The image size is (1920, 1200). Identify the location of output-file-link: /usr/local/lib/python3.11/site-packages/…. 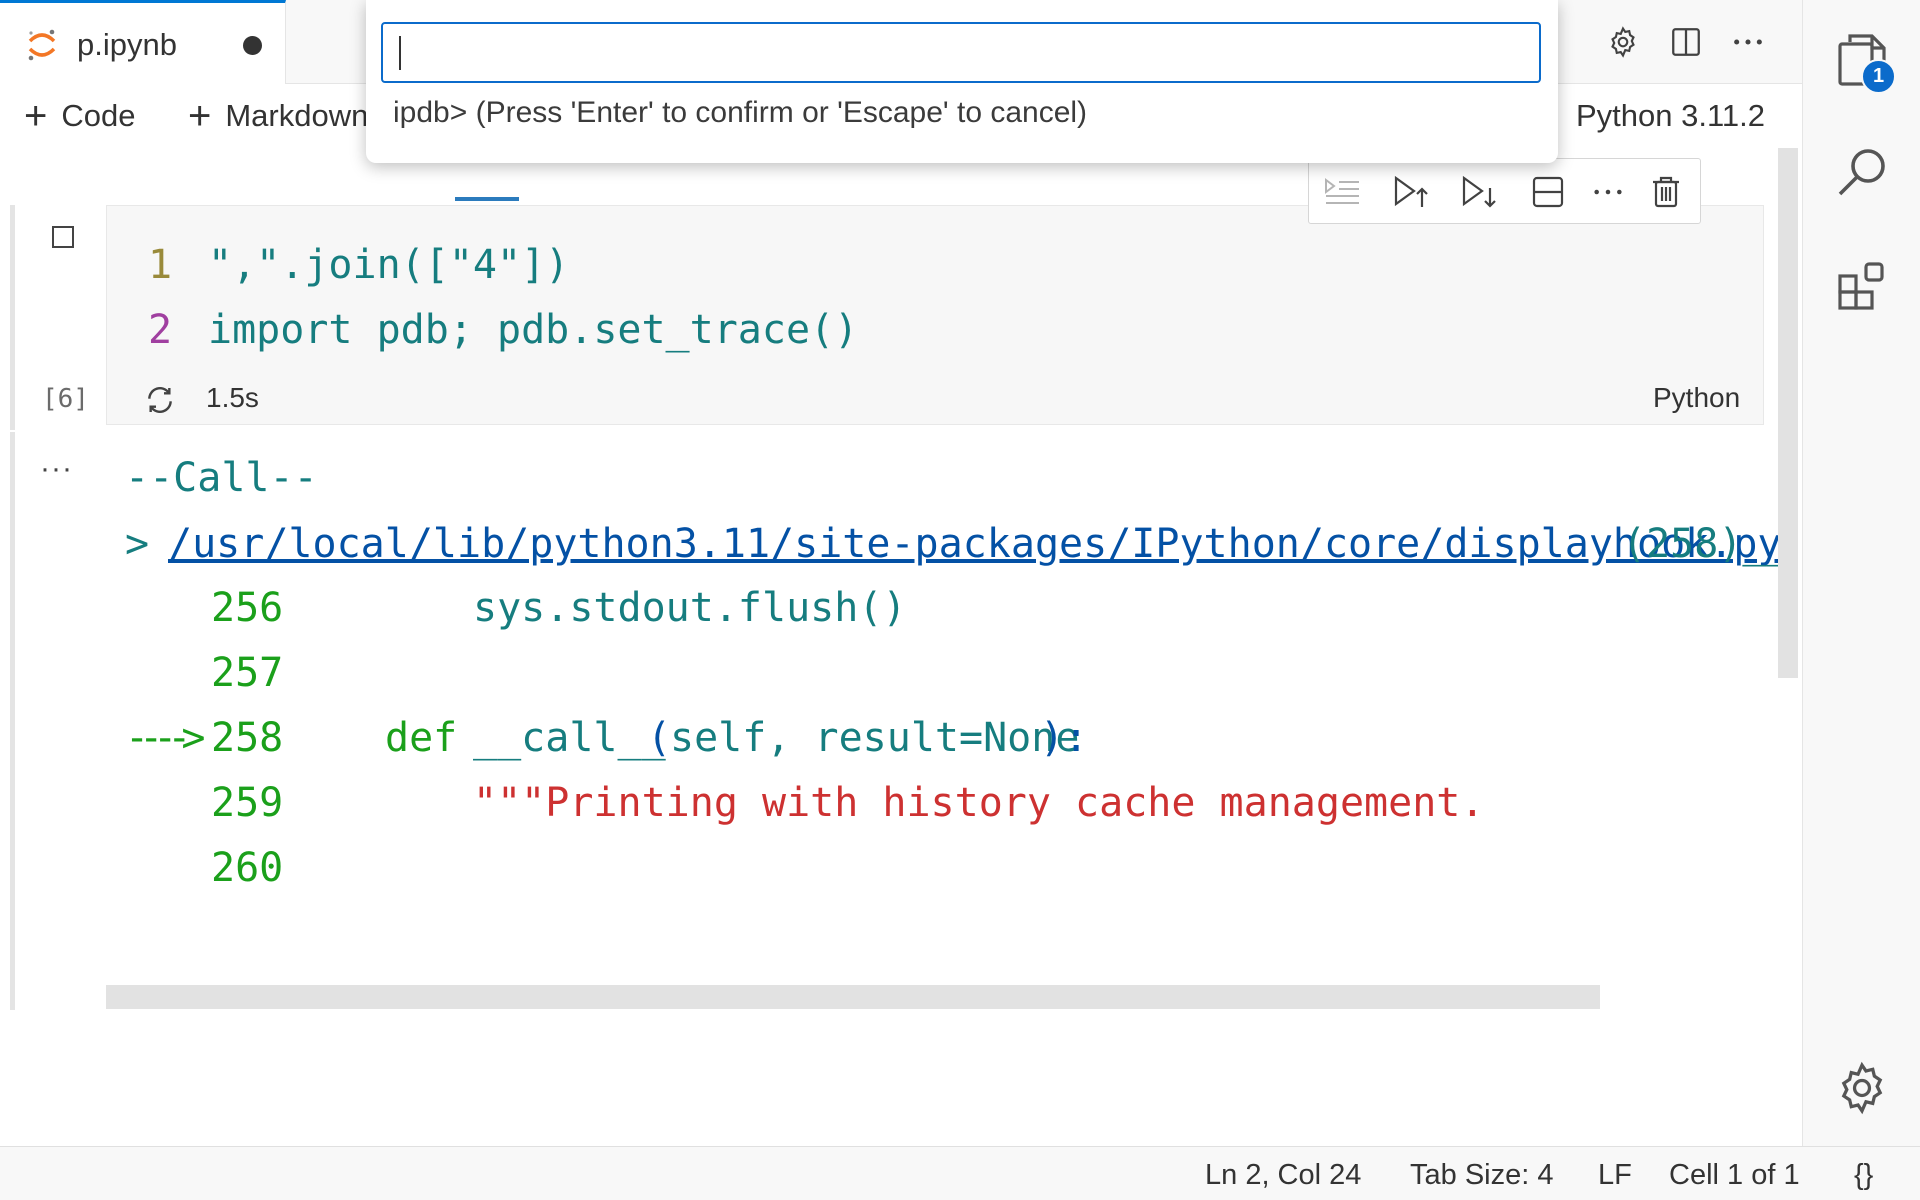
(975, 544).